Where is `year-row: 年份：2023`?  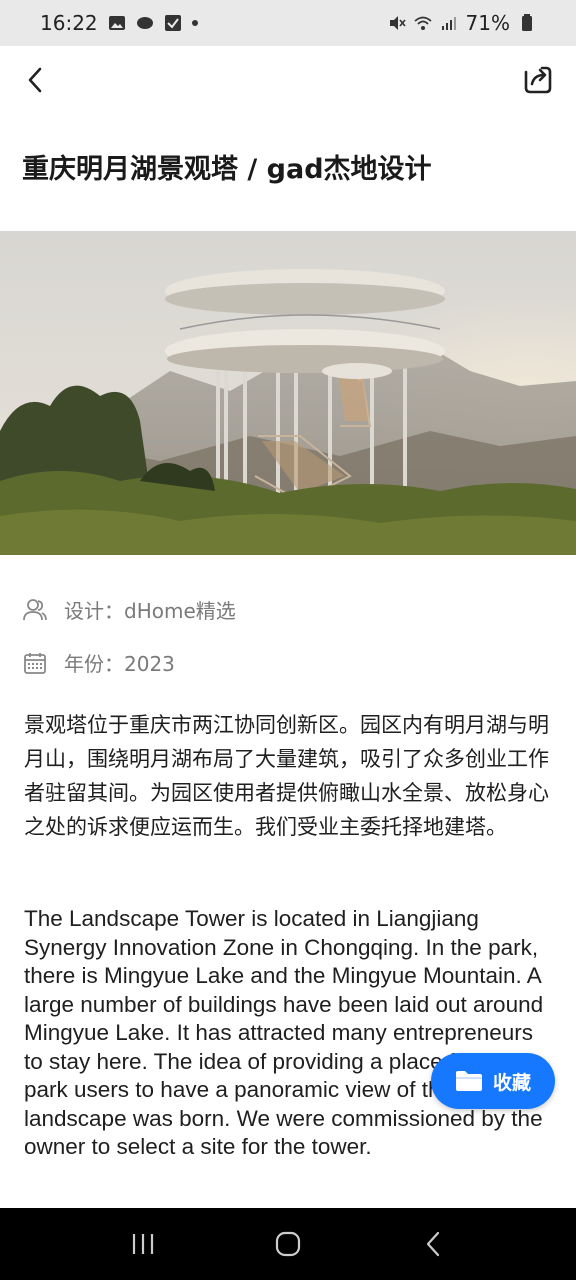
year-row: 年份：2023 is located at coordinates (98, 662).